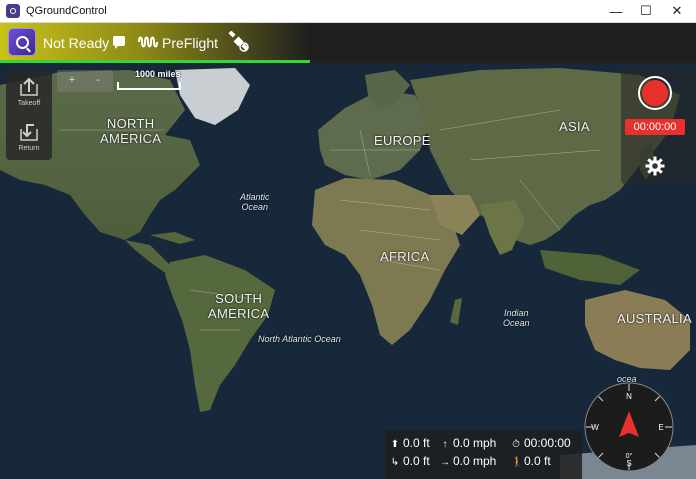 Image resolution: width=696 pixels, height=479 pixels. What do you see at coordinates (239, 42) in the screenshot?
I see `satellite-gps-icon` at bounding box center [239, 42].